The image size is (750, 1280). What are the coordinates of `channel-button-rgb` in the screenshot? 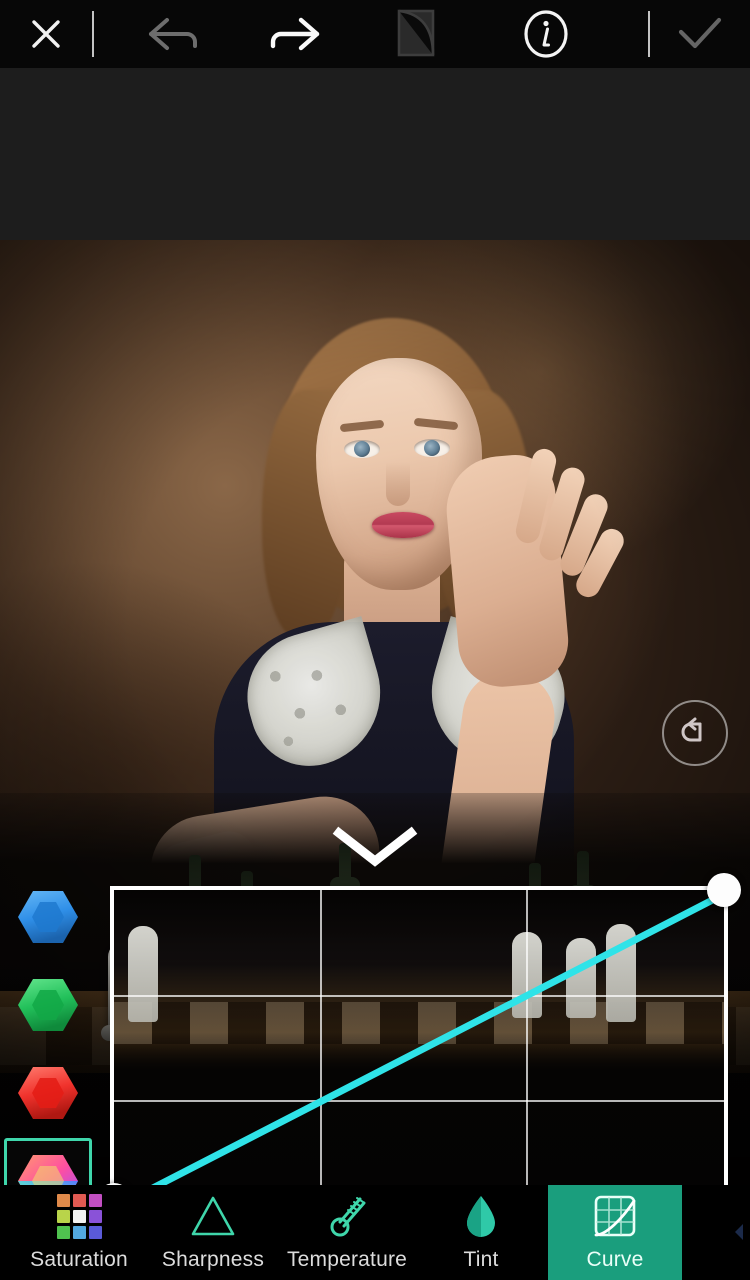 It's located at (48, 1161).